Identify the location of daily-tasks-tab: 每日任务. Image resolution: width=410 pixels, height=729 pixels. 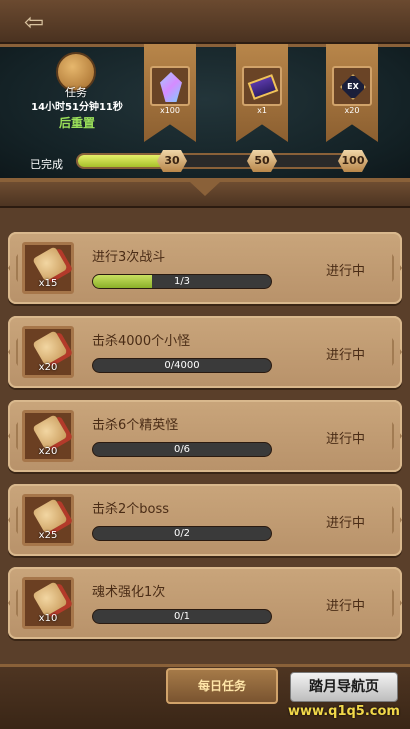
(222, 686).